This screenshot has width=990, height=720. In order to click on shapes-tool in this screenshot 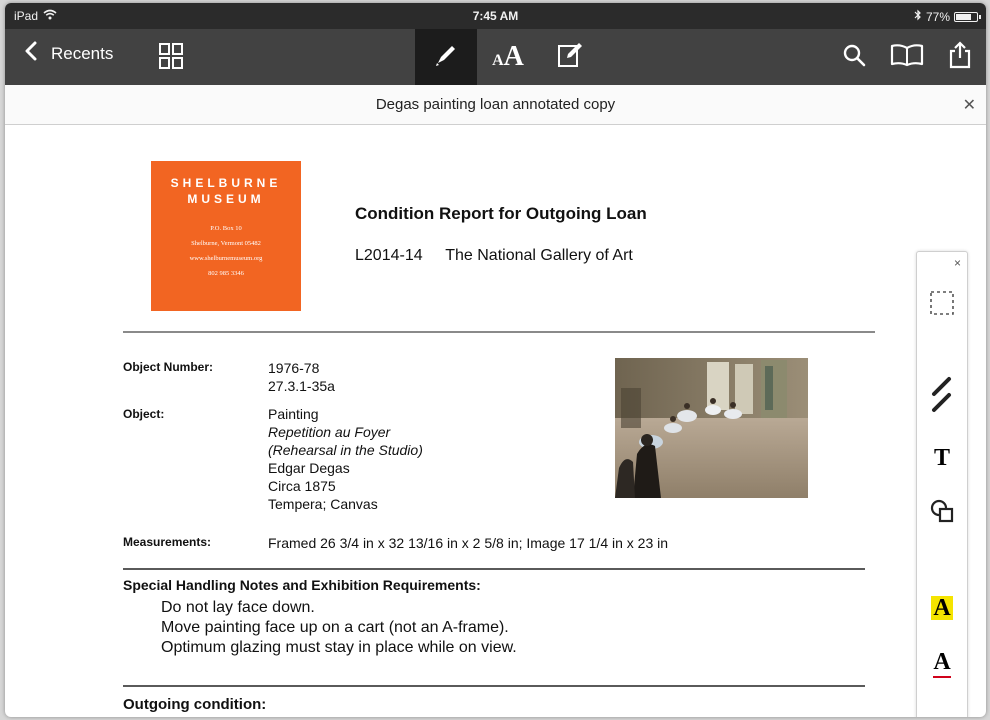, I will do `click(942, 513)`.